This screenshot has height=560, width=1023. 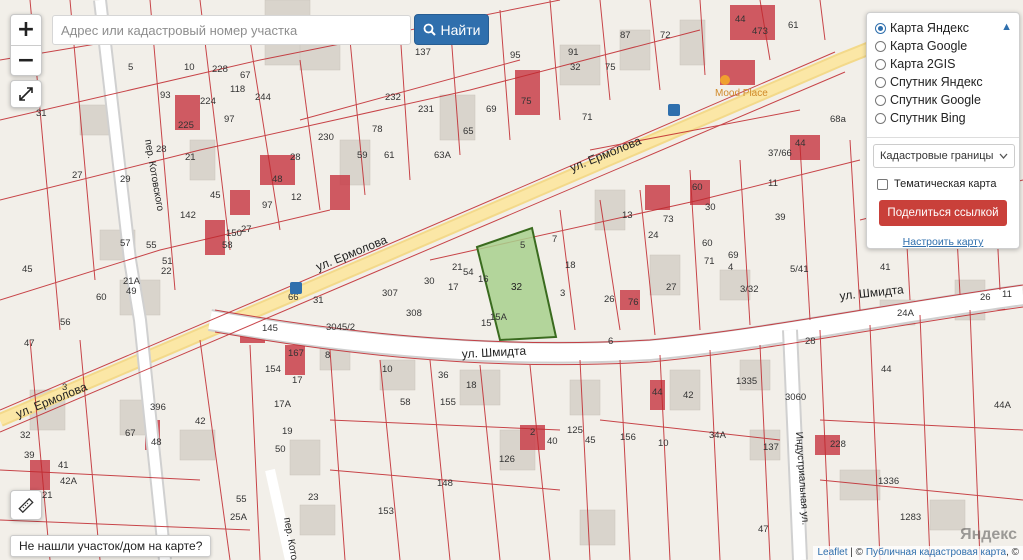 I want to click on parcel-number-label: 65, so click(x=468, y=131).